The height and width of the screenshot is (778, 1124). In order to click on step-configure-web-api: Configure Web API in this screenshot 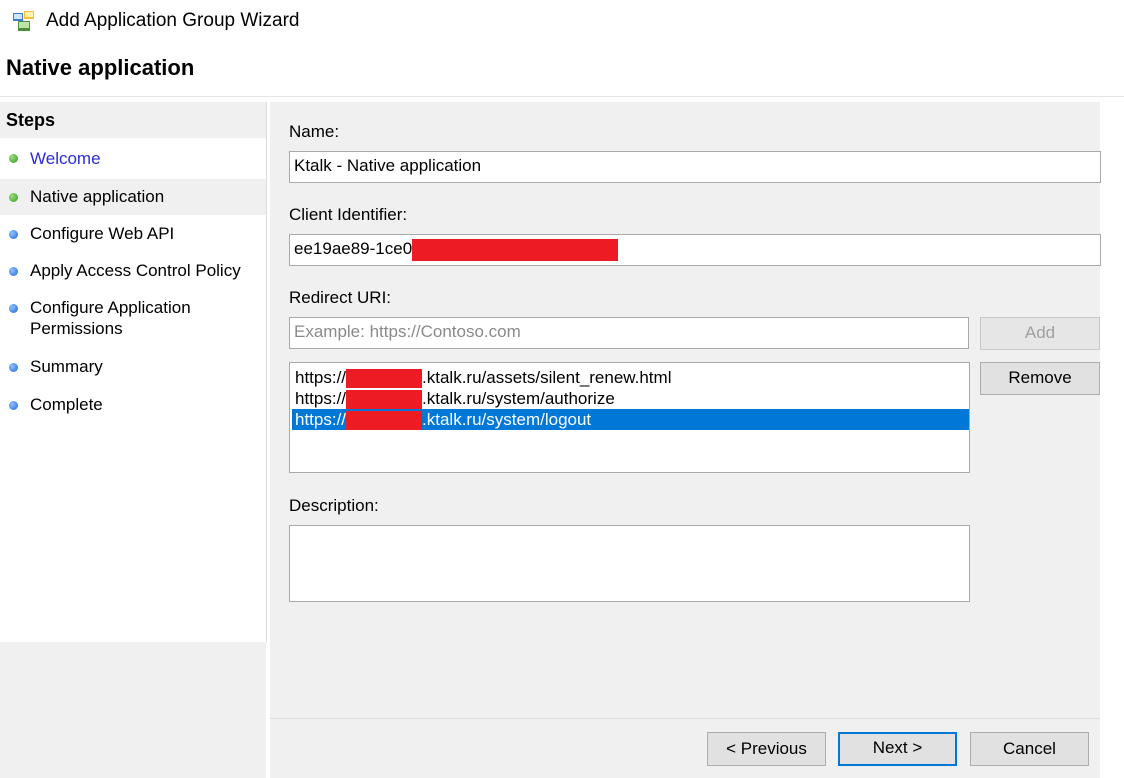, I will do `click(133, 234)`.